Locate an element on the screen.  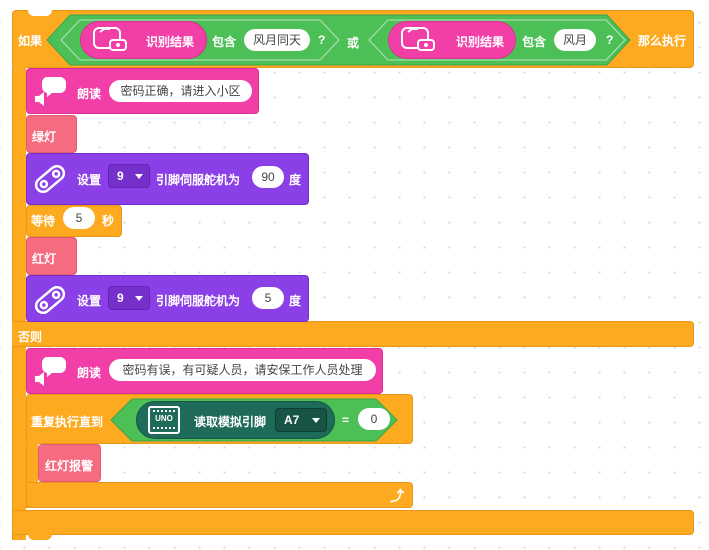
servo-unit-label-1: 度 is located at coordinates (295, 180).